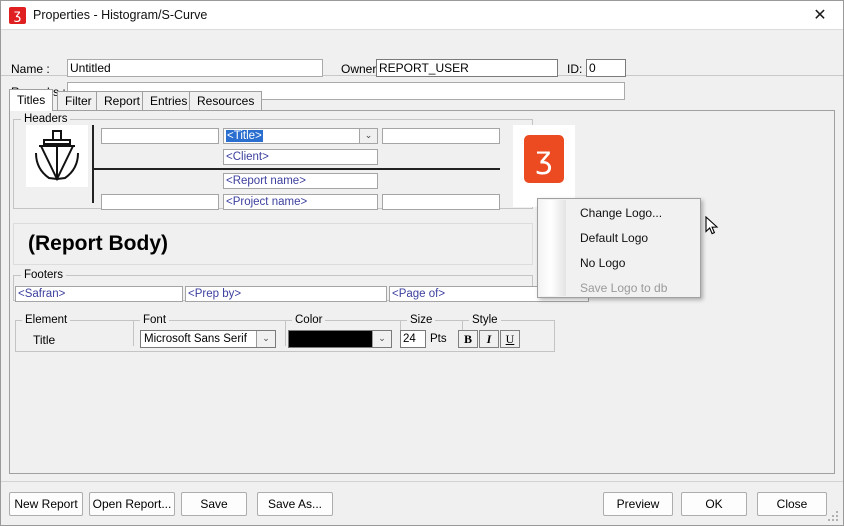 This screenshot has height=526, width=844. What do you see at coordinates (468, 339) in the screenshot?
I see `bold-button: B` at bounding box center [468, 339].